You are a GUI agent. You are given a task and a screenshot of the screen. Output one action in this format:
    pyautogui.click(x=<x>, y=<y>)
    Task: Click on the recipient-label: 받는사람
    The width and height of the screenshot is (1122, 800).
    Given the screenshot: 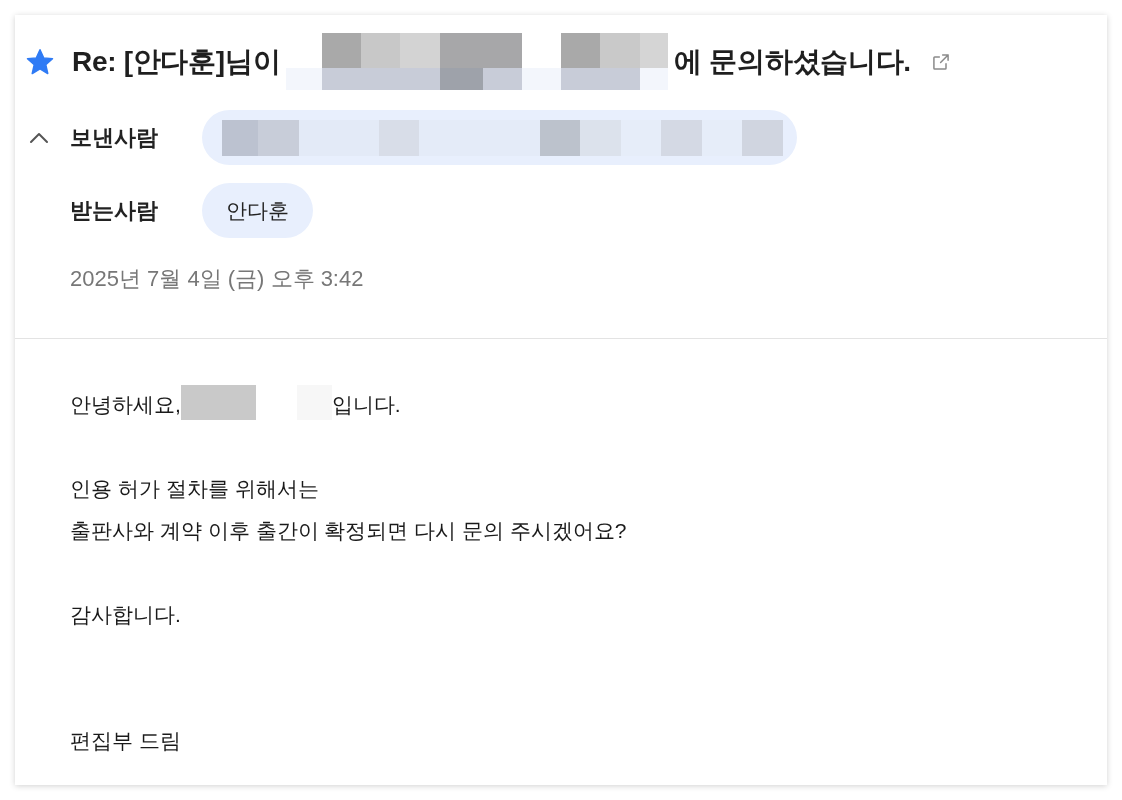 What is the action you would take?
    pyautogui.click(x=114, y=210)
    